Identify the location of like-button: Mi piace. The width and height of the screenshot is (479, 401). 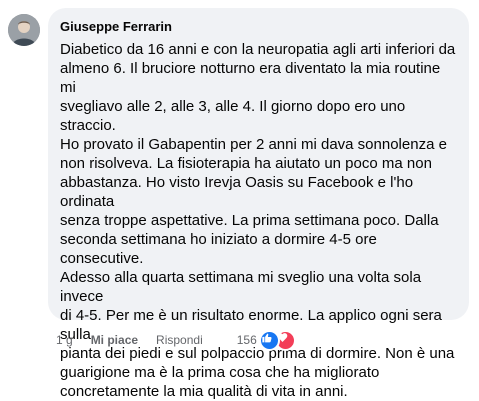
(114, 340).